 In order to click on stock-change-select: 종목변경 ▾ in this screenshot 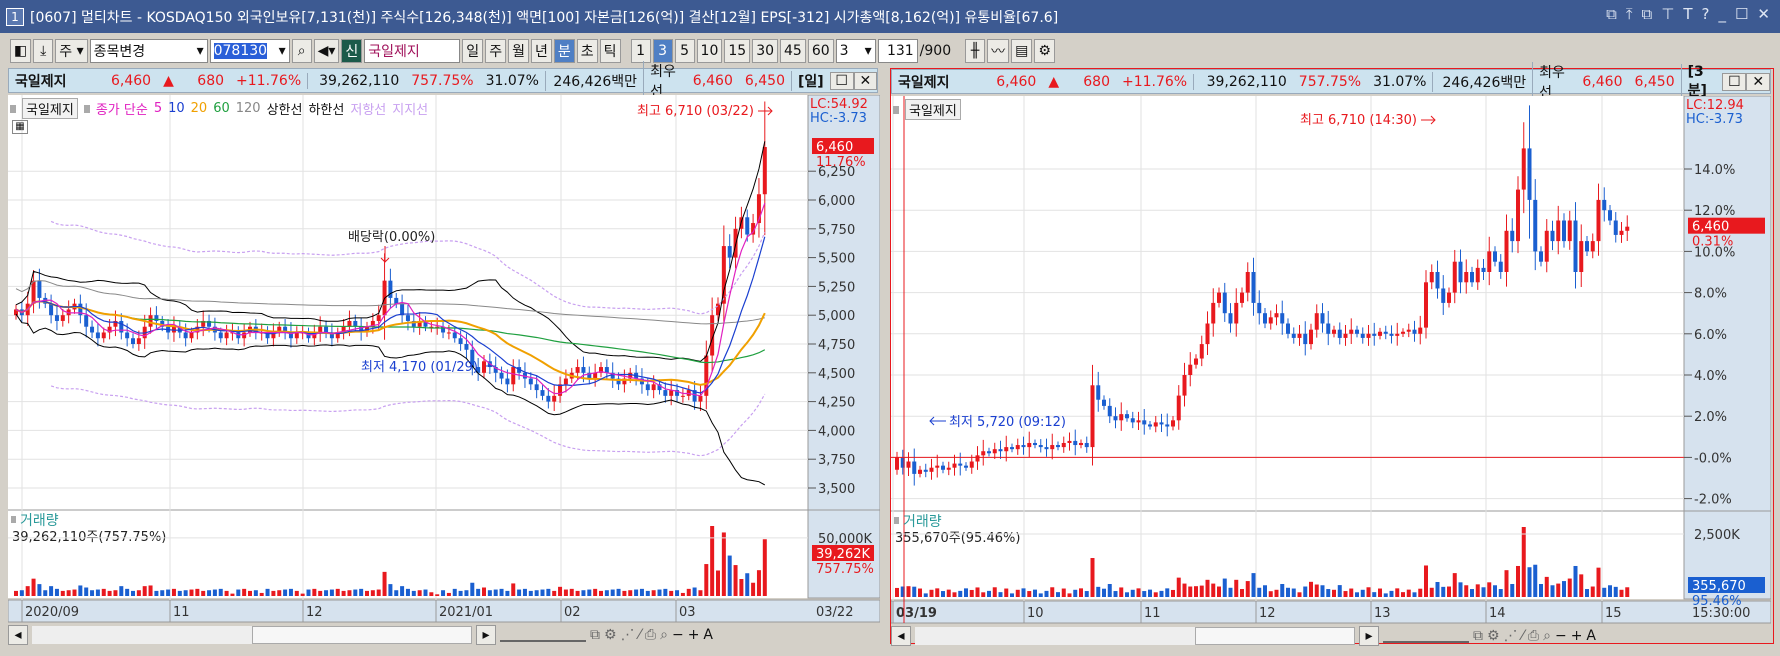, I will do `click(148, 51)`.